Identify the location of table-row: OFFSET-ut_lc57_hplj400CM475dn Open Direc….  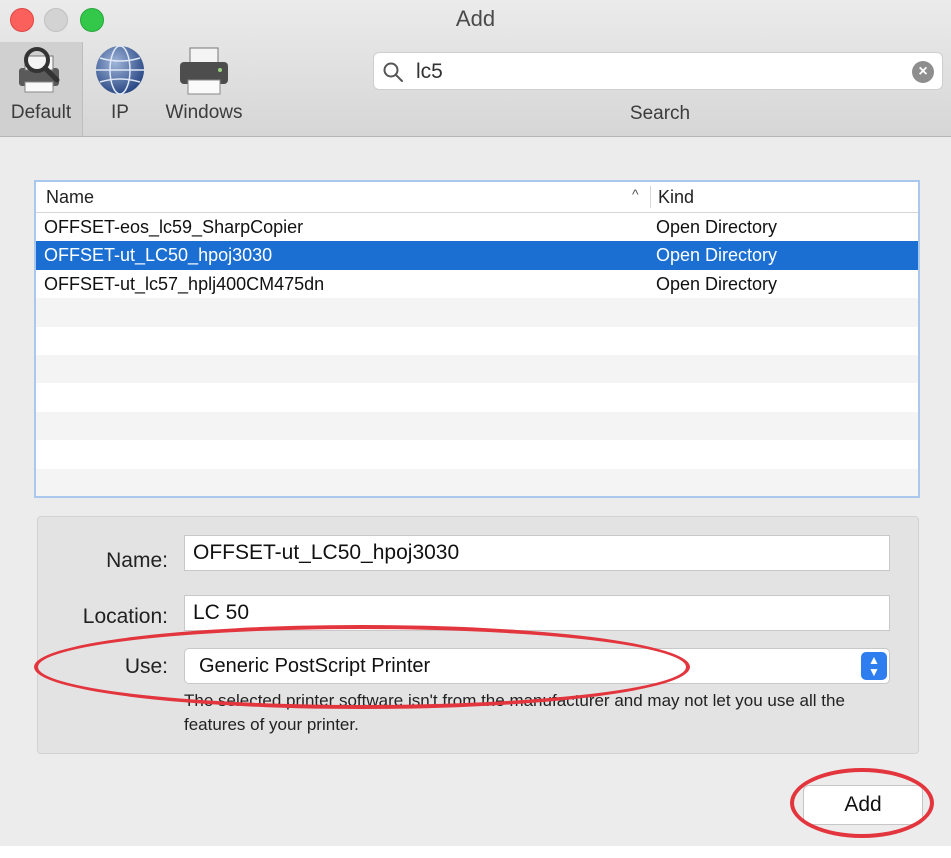
(477, 284).